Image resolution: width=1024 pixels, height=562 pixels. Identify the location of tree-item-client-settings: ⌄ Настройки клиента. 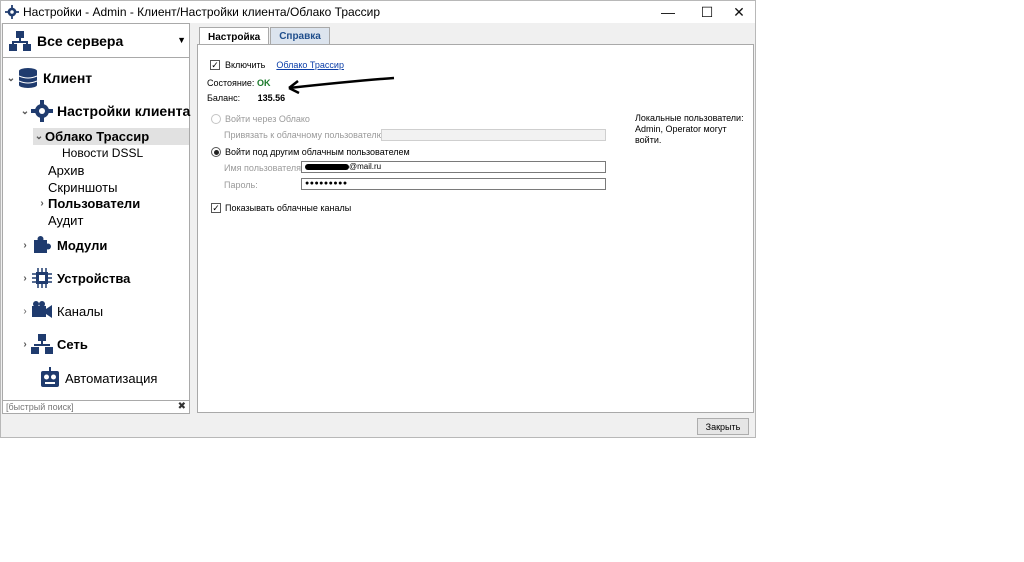
(104, 111).